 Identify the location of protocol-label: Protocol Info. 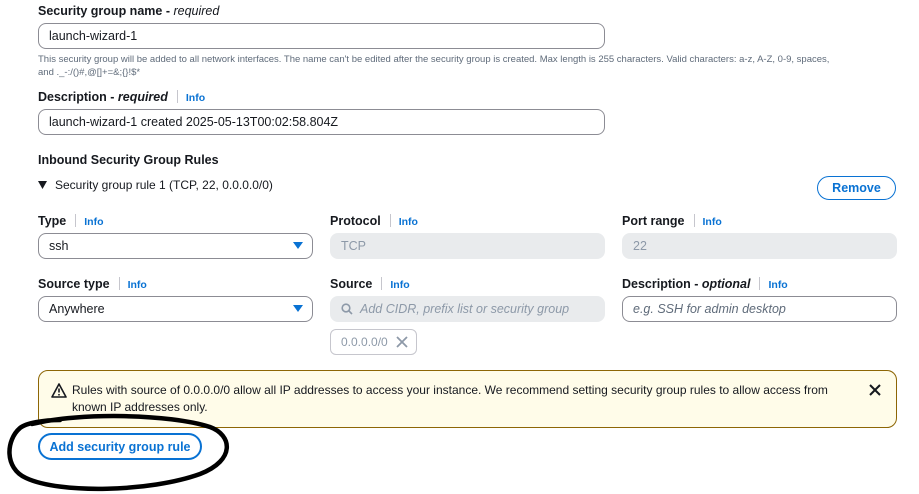
(374, 221).